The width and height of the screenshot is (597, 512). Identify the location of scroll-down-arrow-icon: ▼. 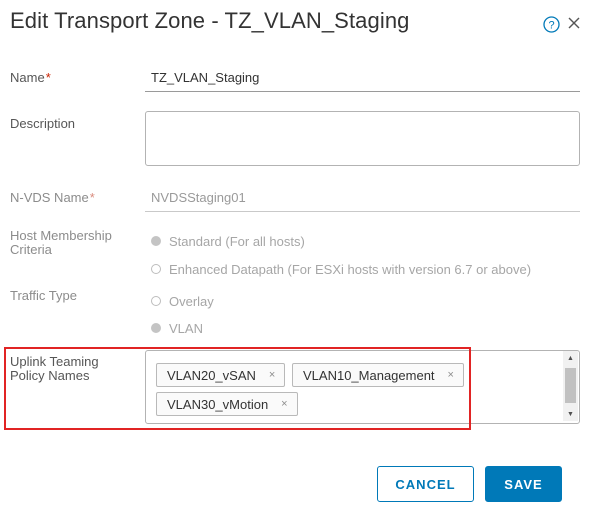
(570, 414).